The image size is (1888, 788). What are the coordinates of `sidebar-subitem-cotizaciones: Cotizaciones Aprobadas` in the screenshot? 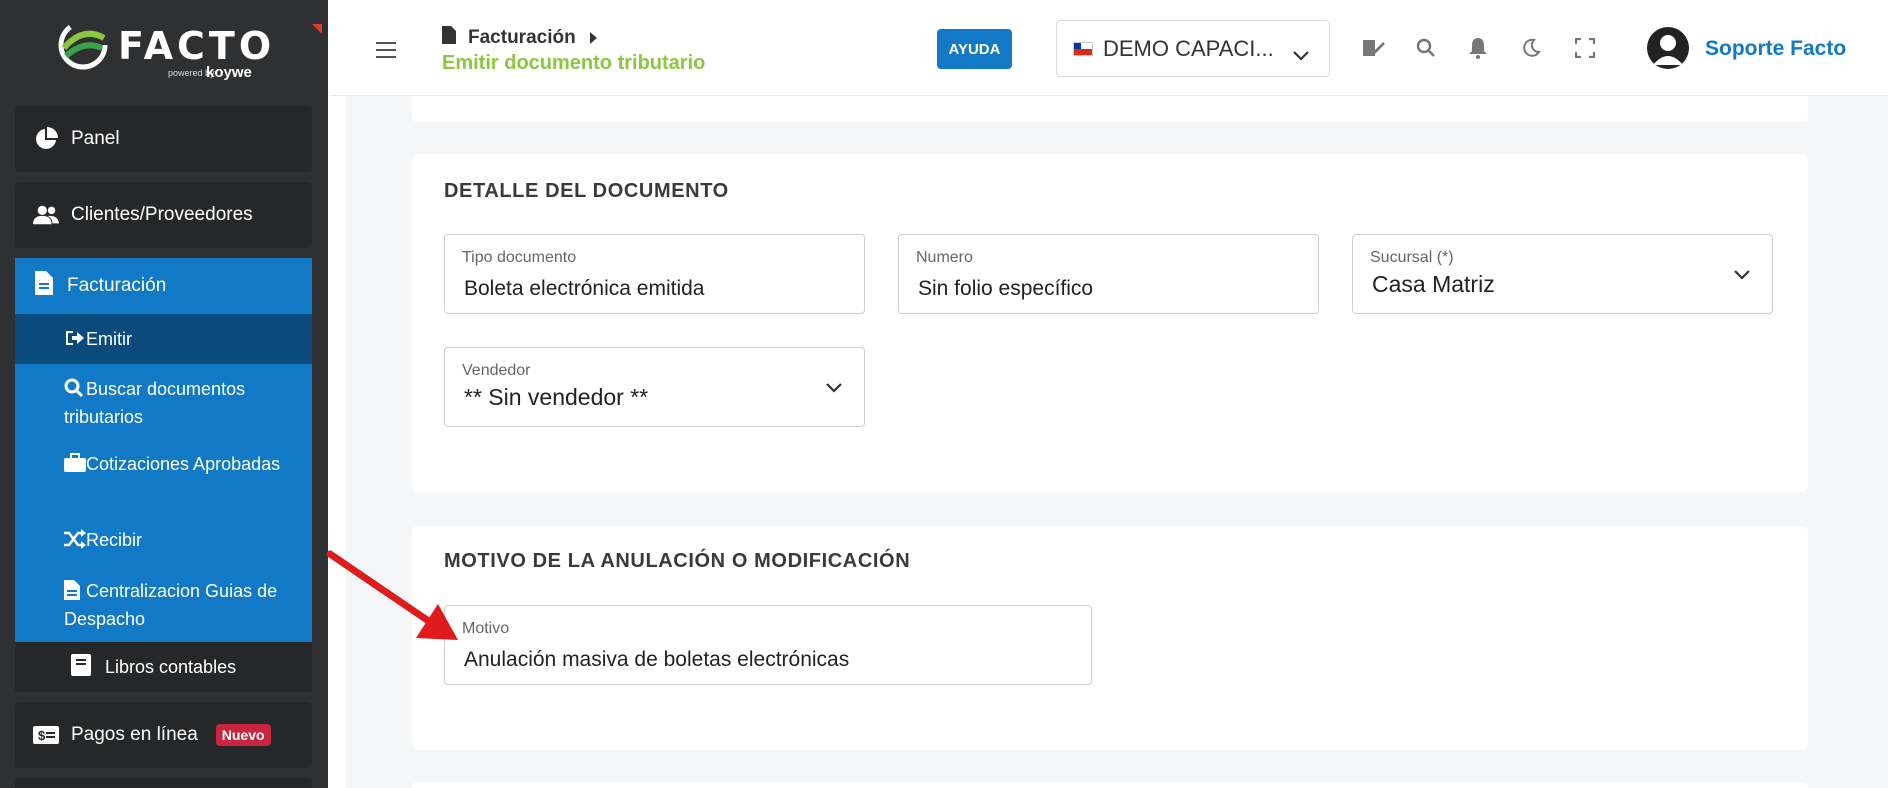 It's located at (184, 466).